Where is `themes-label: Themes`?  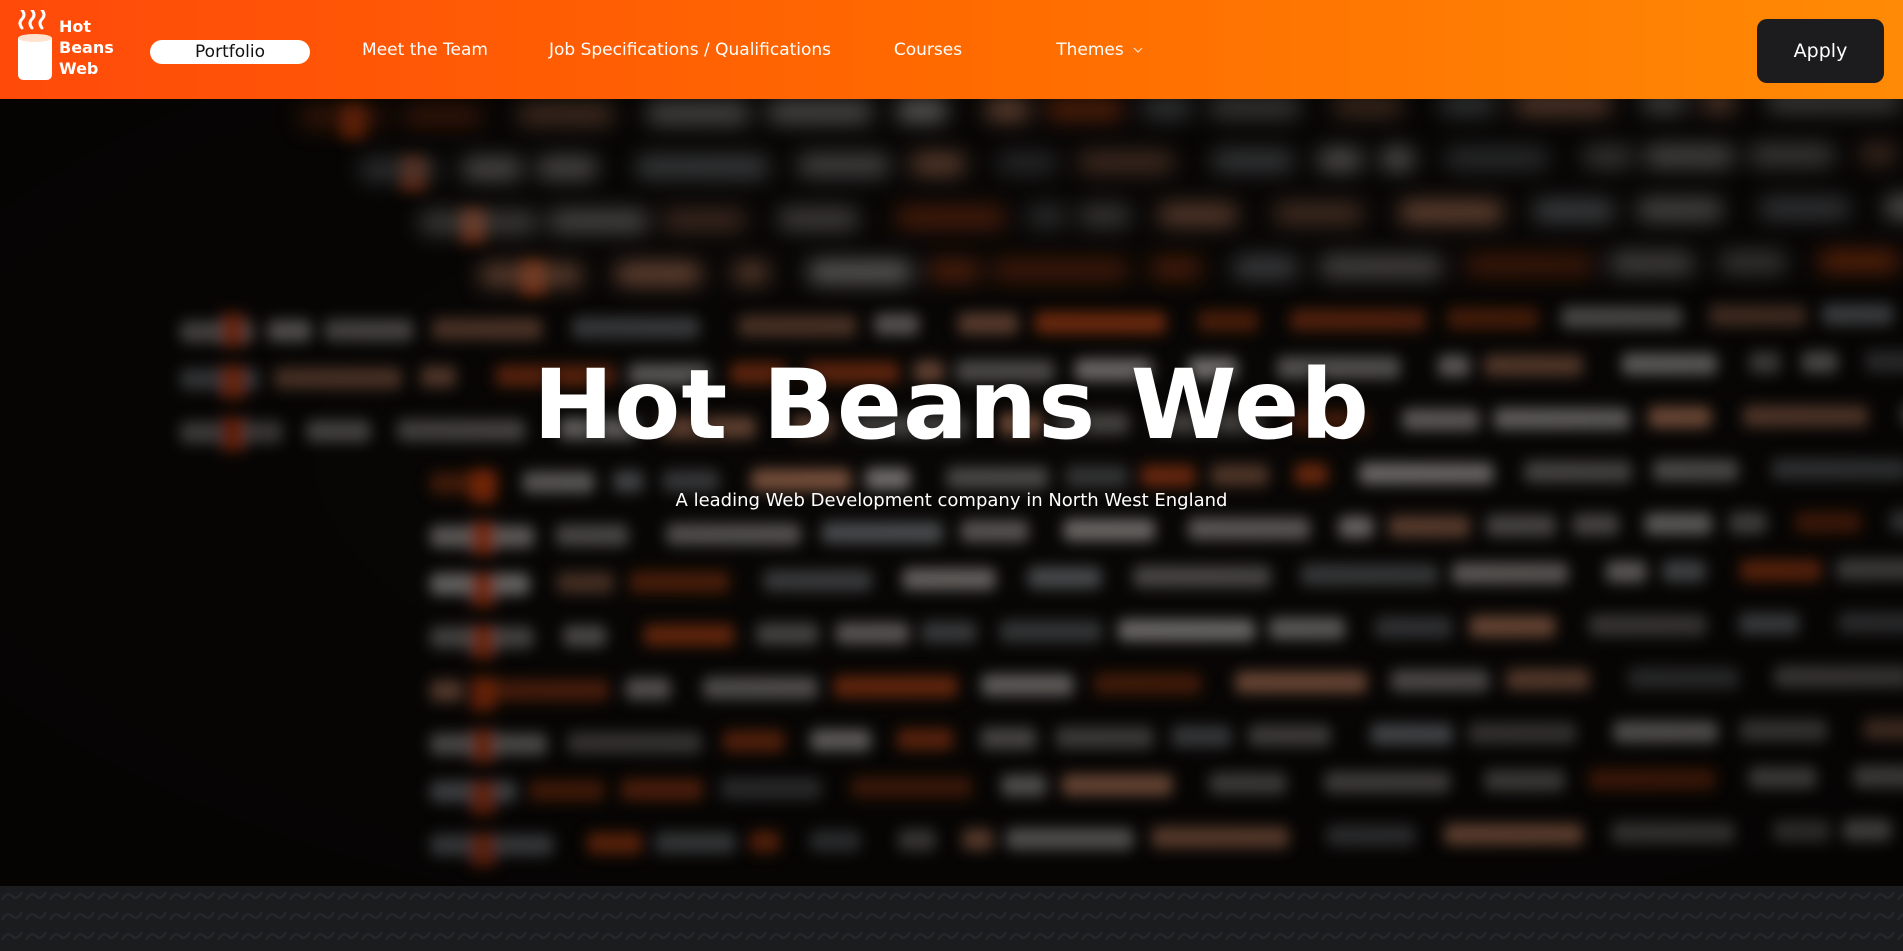 themes-label: Themes is located at coordinates (1090, 49).